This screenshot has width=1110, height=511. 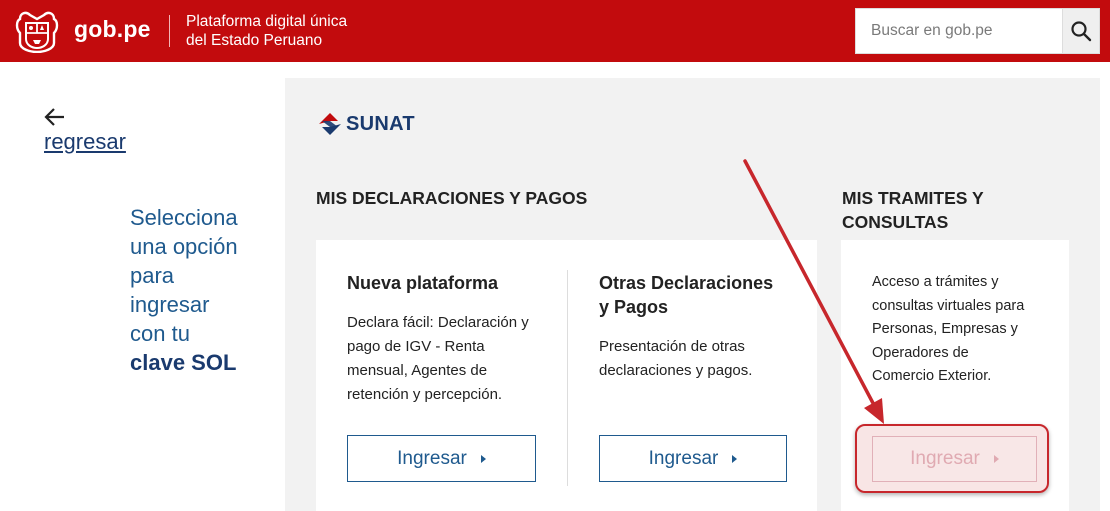 I want to click on tagline-line1: Plataforma digital única, so click(x=267, y=21).